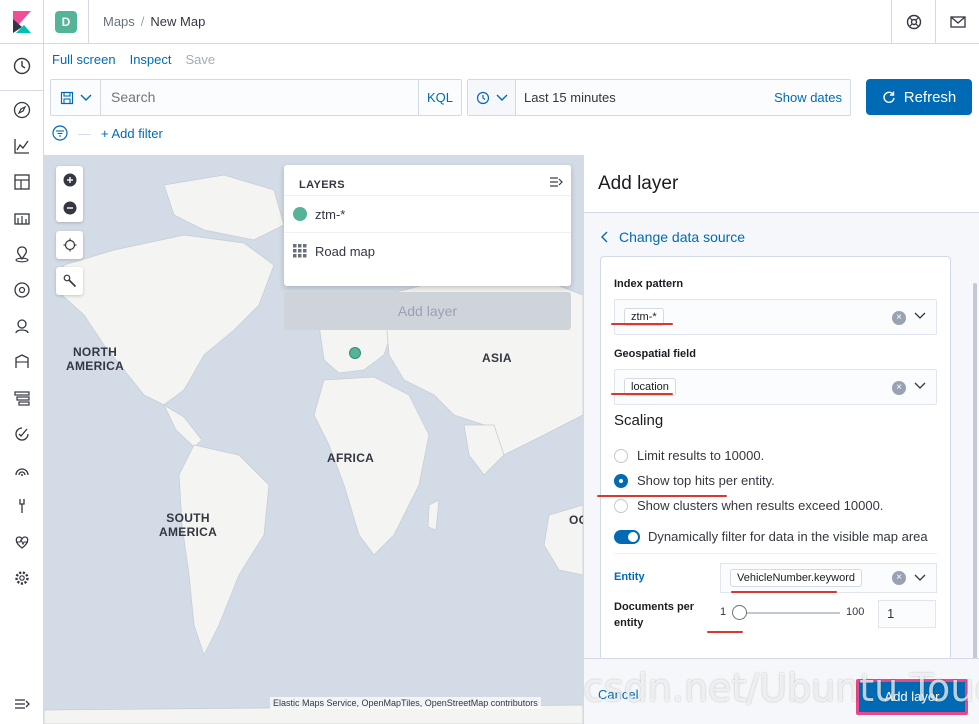 The width and height of the screenshot is (979, 724). What do you see at coordinates (855, 612) in the screenshot?
I see `range-max: 100` at bounding box center [855, 612].